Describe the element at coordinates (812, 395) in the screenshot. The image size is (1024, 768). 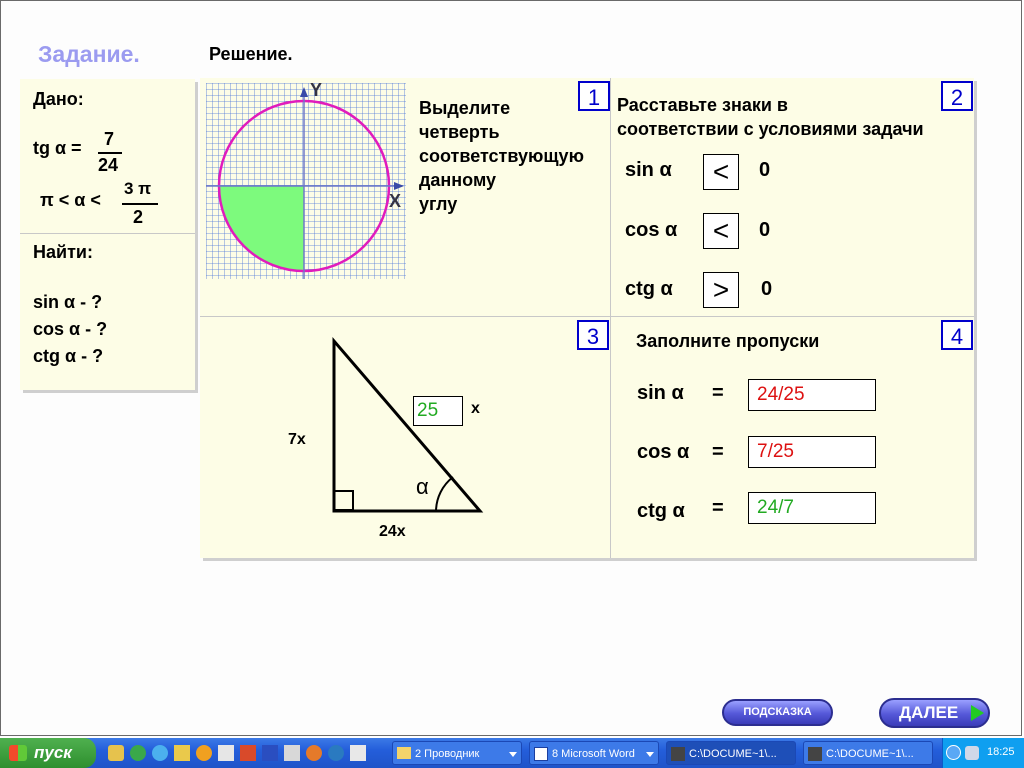
I see `answer-field-sin: 24/25` at that location.